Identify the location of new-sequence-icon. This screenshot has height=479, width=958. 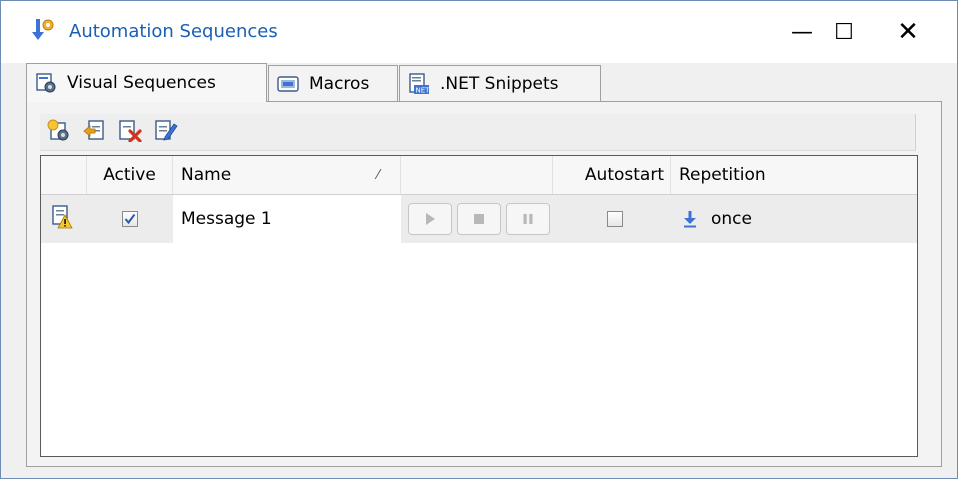
(58, 132).